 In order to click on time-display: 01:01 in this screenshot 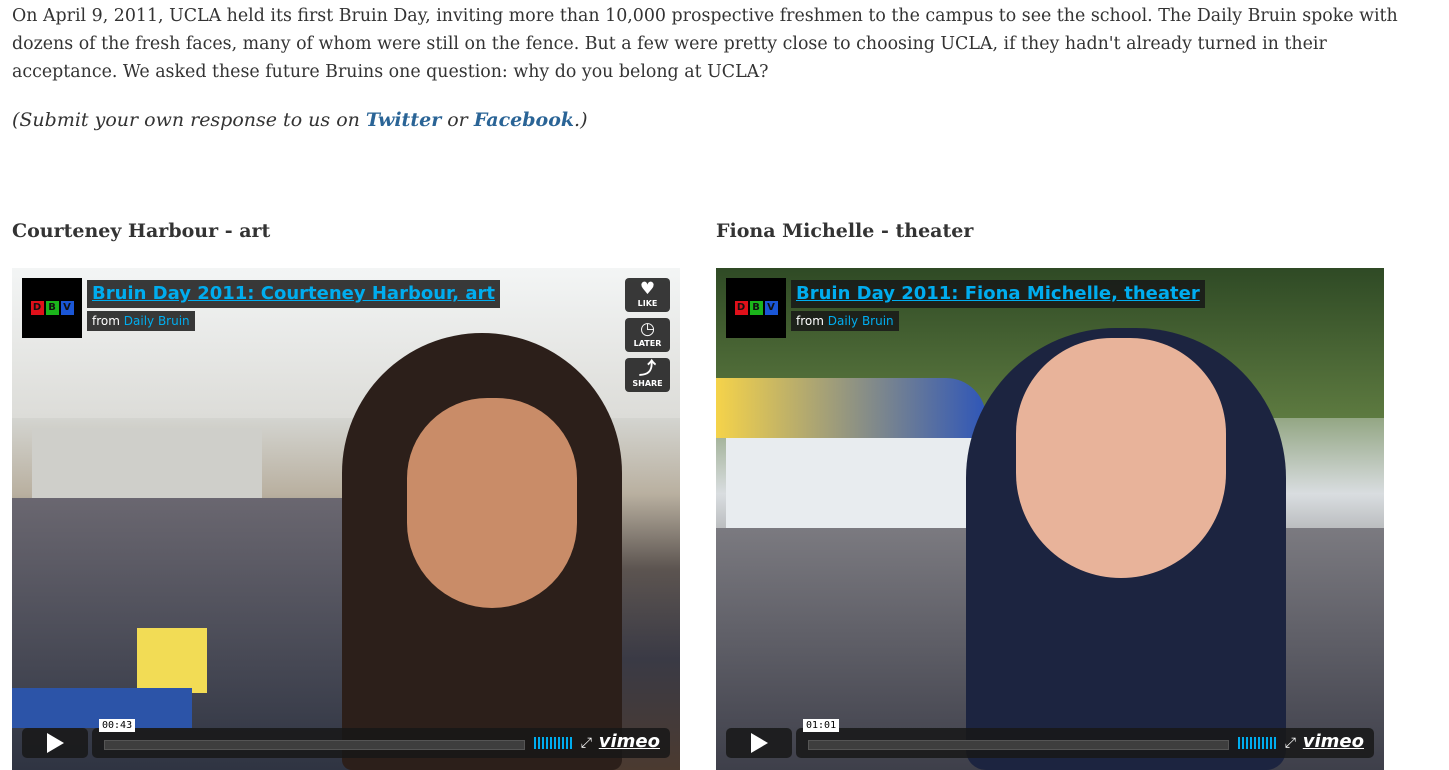, I will do `click(821, 725)`.